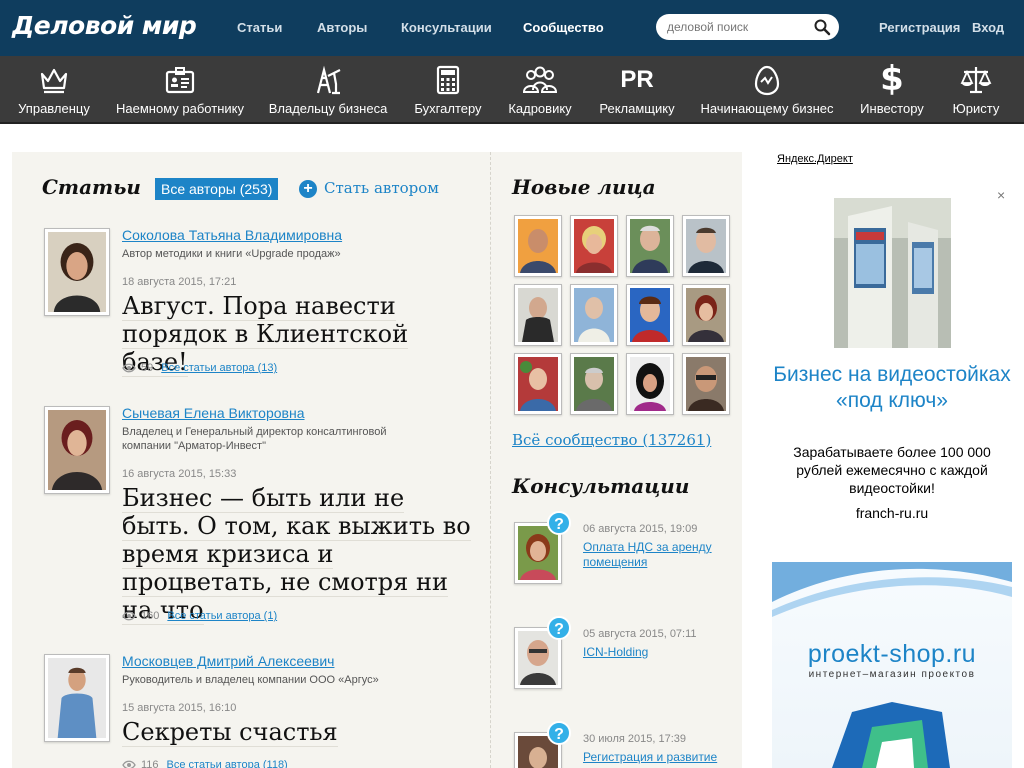 The height and width of the screenshot is (768, 1024). I want to click on consultation-link: ICN-Holding, so click(653, 652).